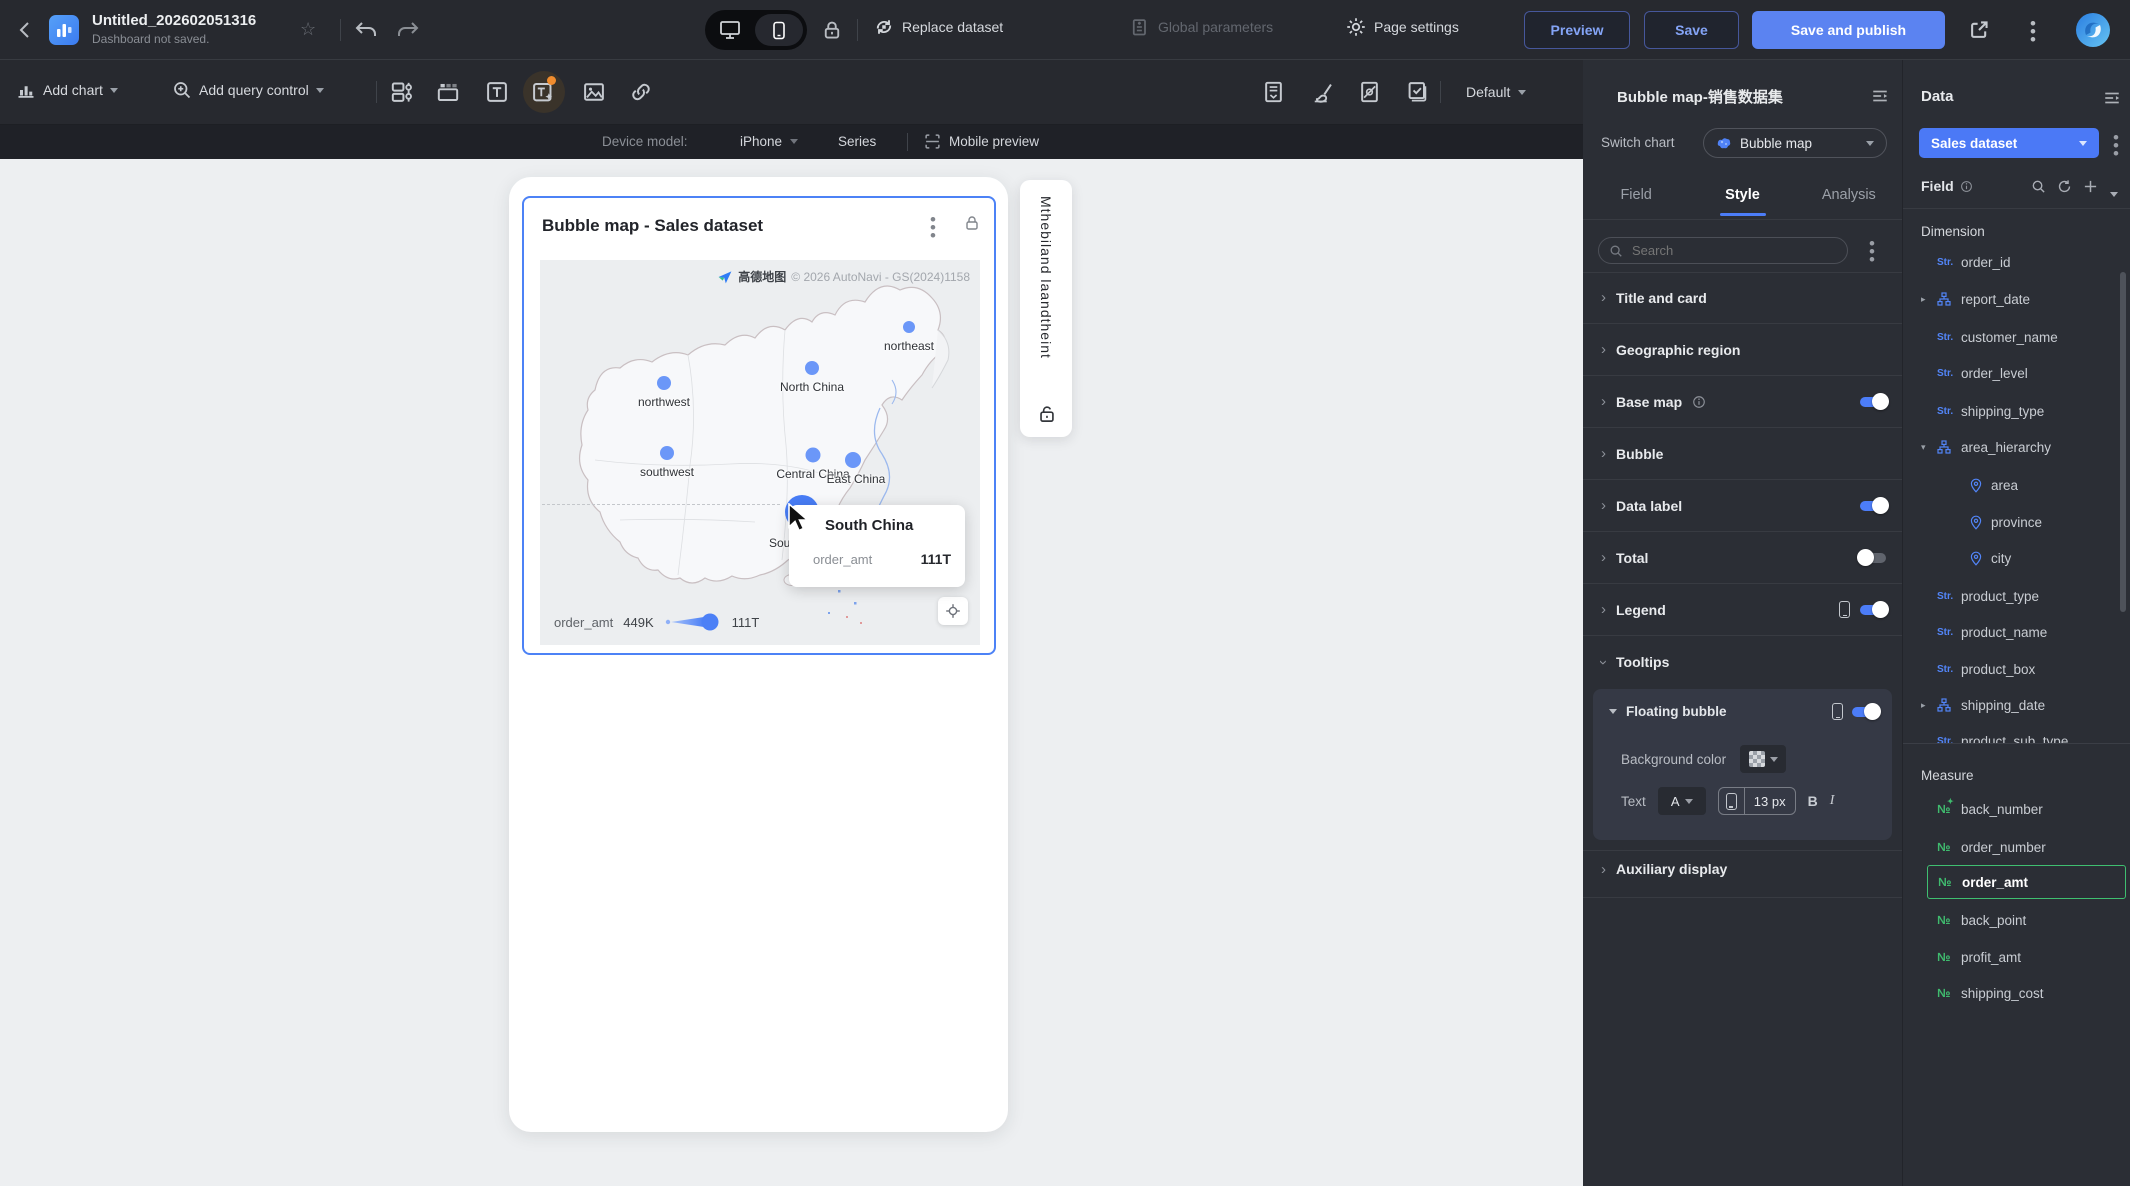 The image size is (2130, 1186). I want to click on field-collapse-caret-icon, so click(2114, 193).